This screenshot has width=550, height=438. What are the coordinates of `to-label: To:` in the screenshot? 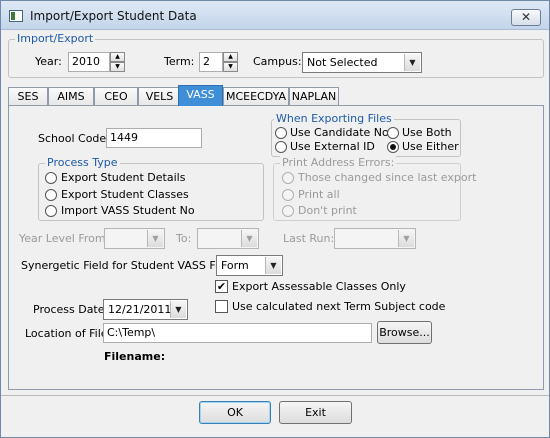 It's located at (184, 238).